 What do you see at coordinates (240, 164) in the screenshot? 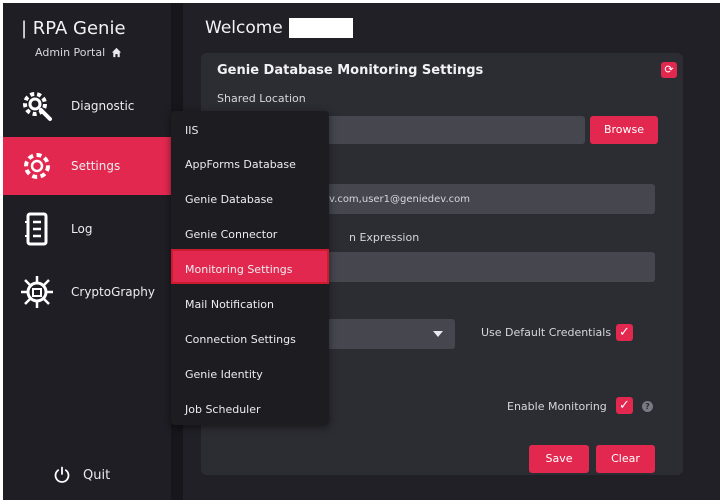
I see `menu-item-appforms-database: AppForms Database` at bounding box center [240, 164].